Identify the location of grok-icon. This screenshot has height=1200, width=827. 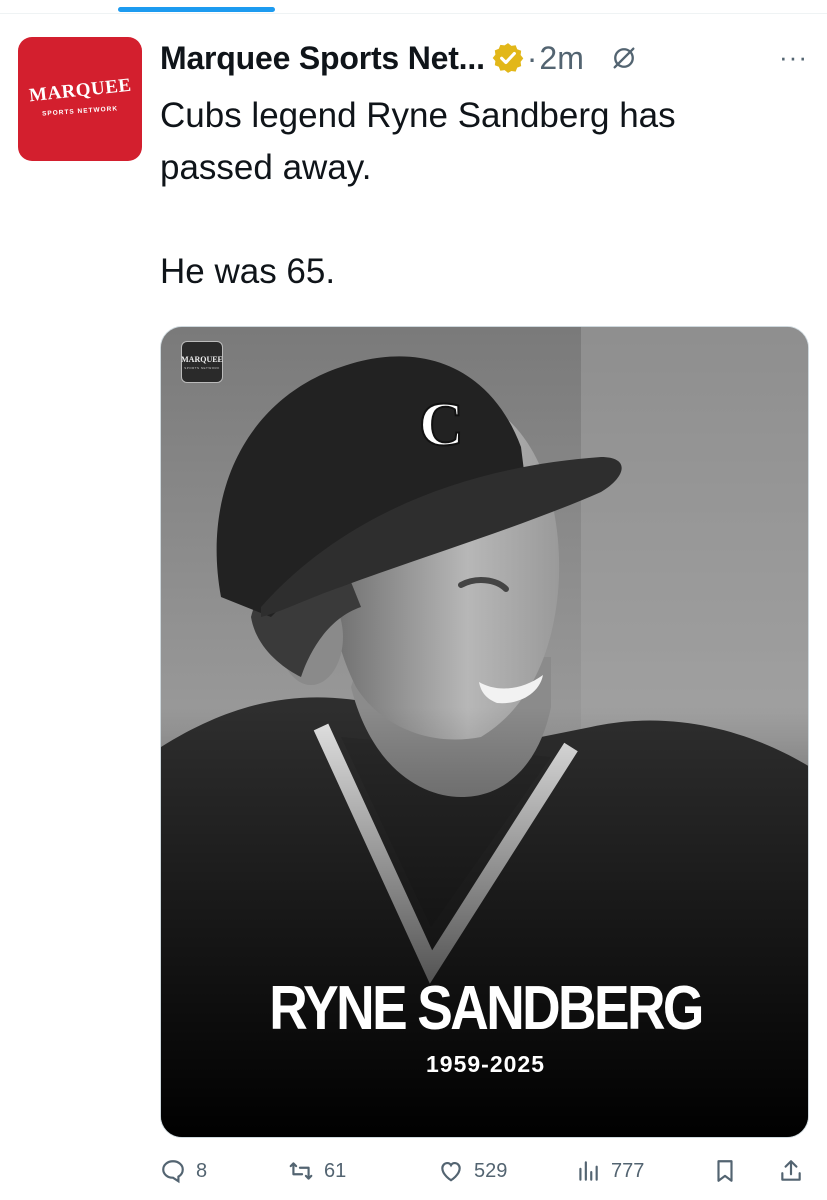
(624, 58).